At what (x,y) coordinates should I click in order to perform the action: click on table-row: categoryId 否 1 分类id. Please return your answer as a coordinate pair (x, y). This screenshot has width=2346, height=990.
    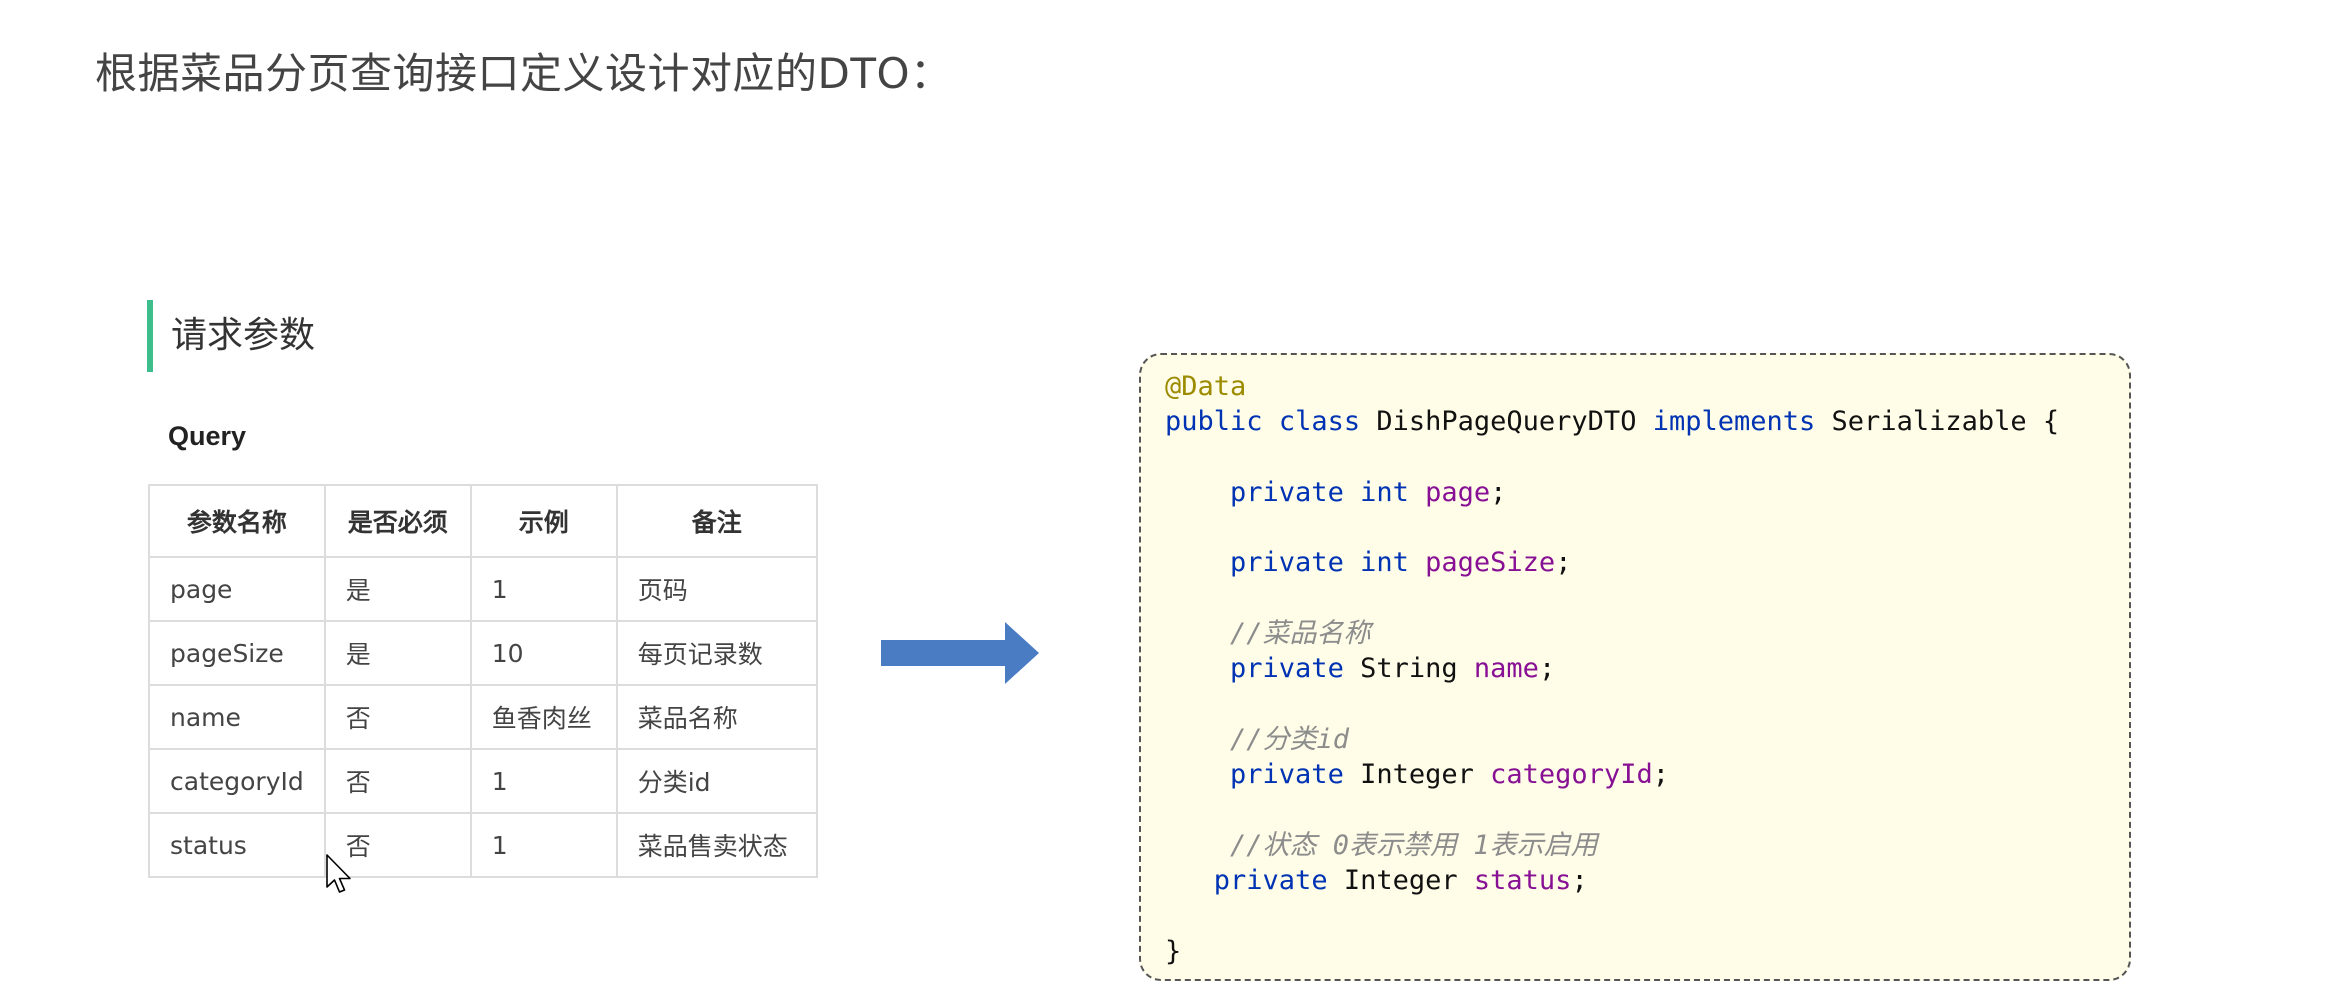
    Looking at the image, I should click on (483, 781).